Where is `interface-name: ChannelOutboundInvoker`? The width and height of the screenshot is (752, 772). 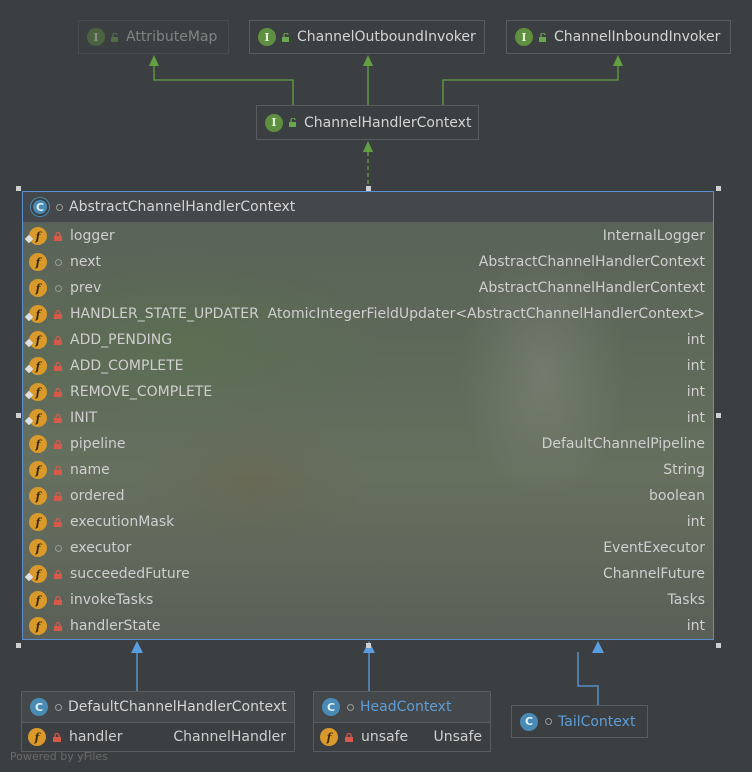 interface-name: ChannelOutboundInvoker is located at coordinates (386, 37).